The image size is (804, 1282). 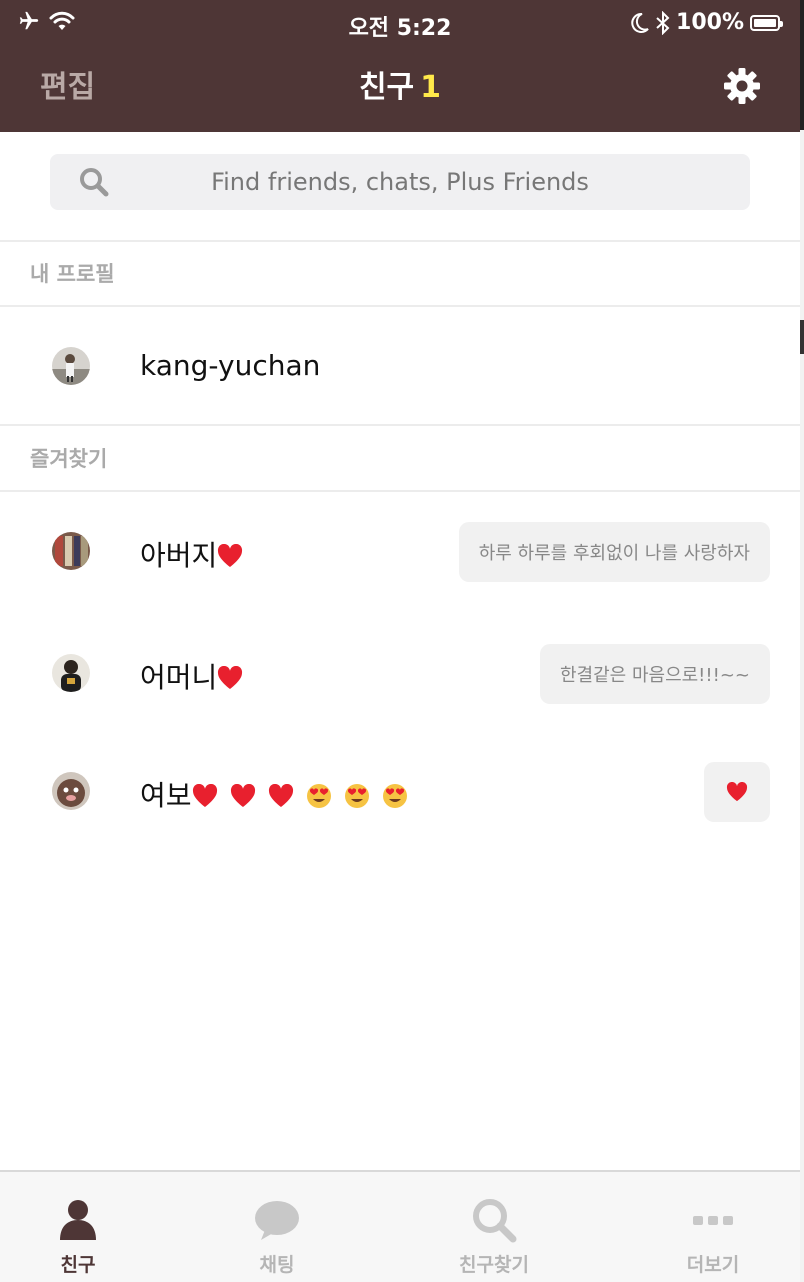 I want to click on status-right: 100%, so click(x=706, y=22).